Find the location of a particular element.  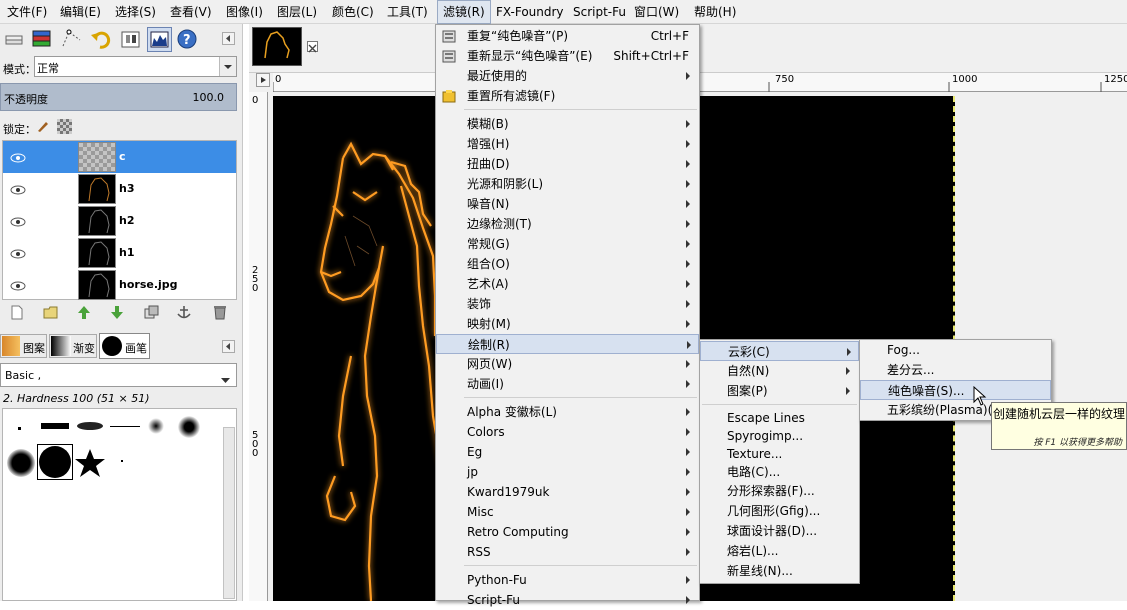

brush-line is located at coordinates (125, 426).